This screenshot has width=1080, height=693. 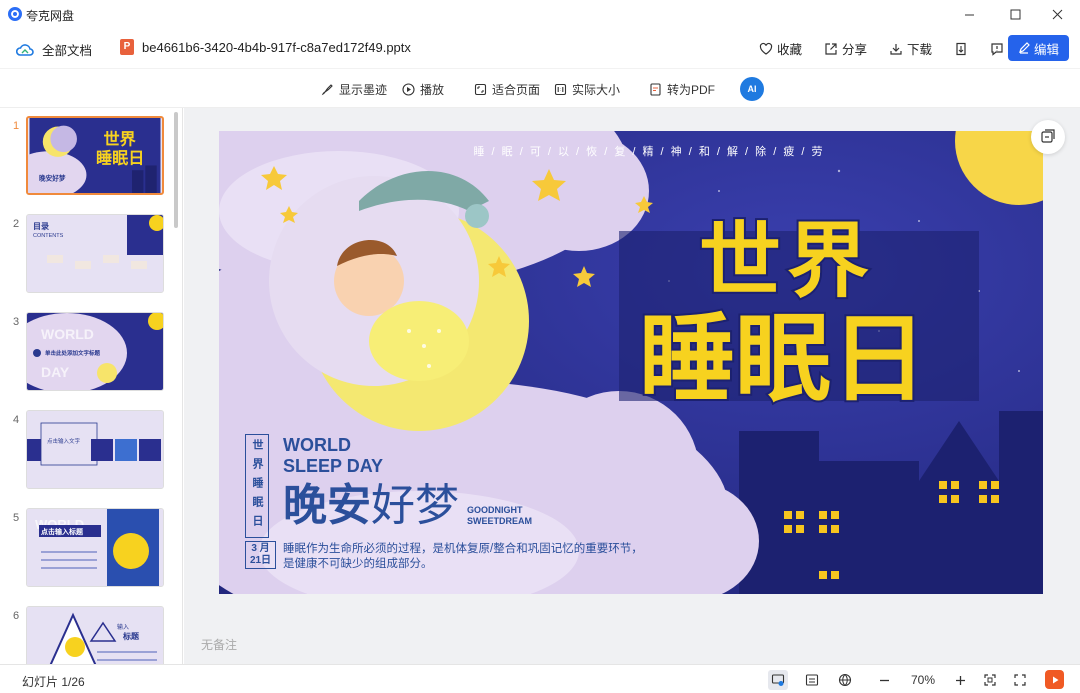 I want to click on fit-screen-button, so click(x=990, y=680).